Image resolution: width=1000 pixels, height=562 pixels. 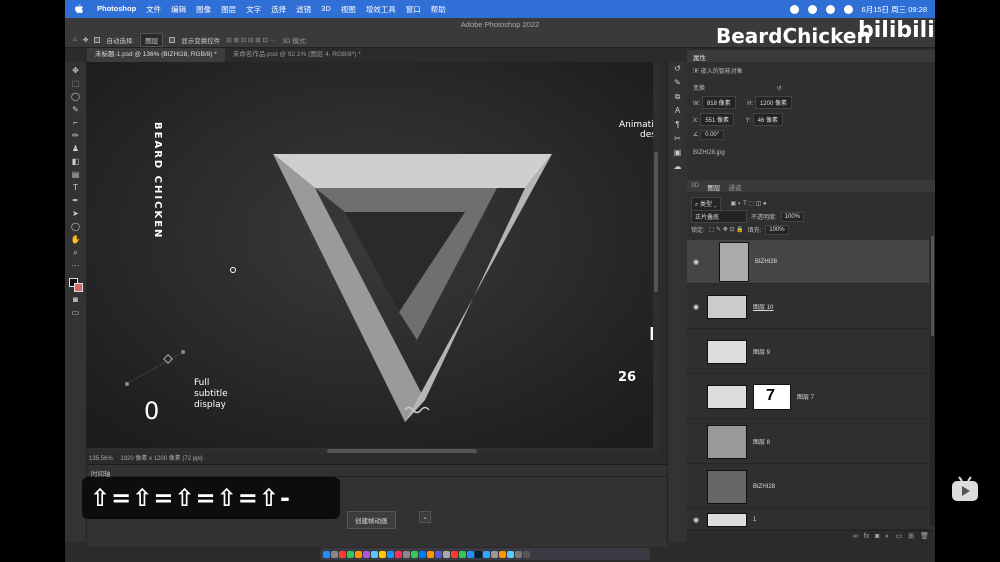 I want to click on menu-view: 视图, so click(x=348, y=9).